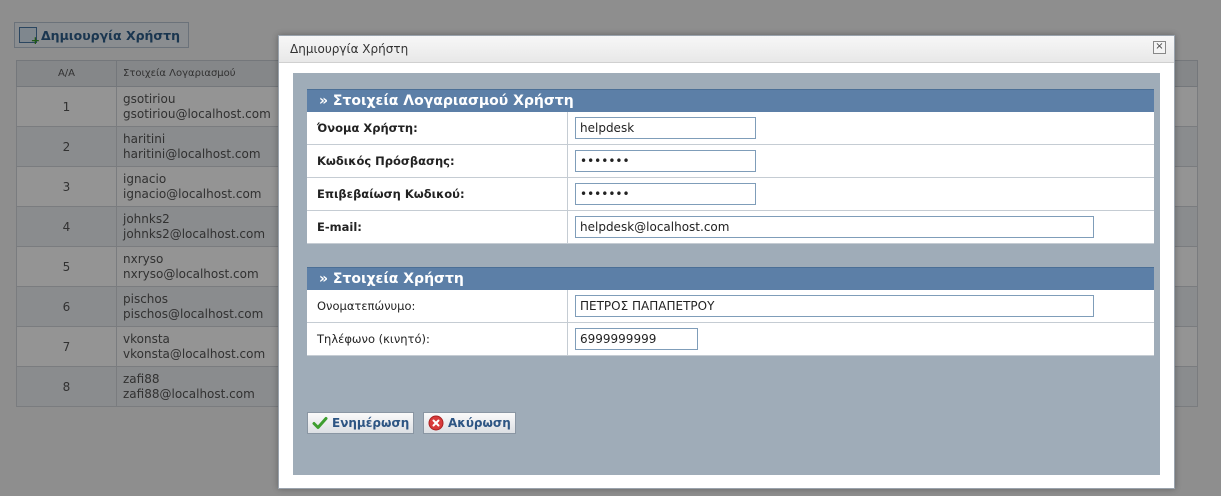 This screenshot has width=1221, height=496. I want to click on cancel-button-label: Ακύρωση, so click(479, 423).